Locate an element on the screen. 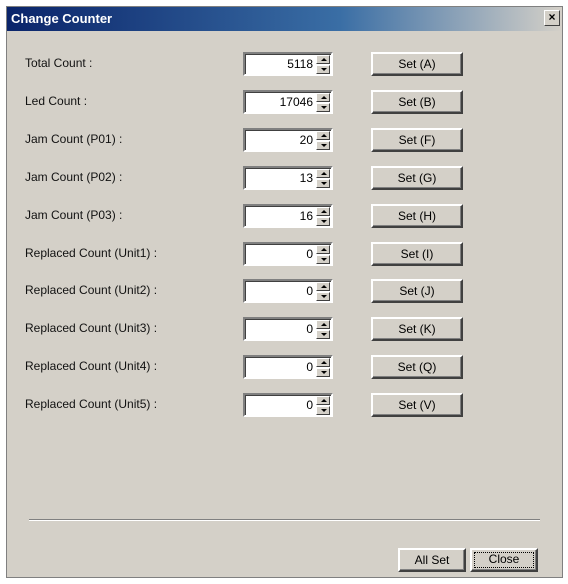 This screenshot has width=568, height=584. counter-spinbox: 20 is located at coordinates (288, 139).